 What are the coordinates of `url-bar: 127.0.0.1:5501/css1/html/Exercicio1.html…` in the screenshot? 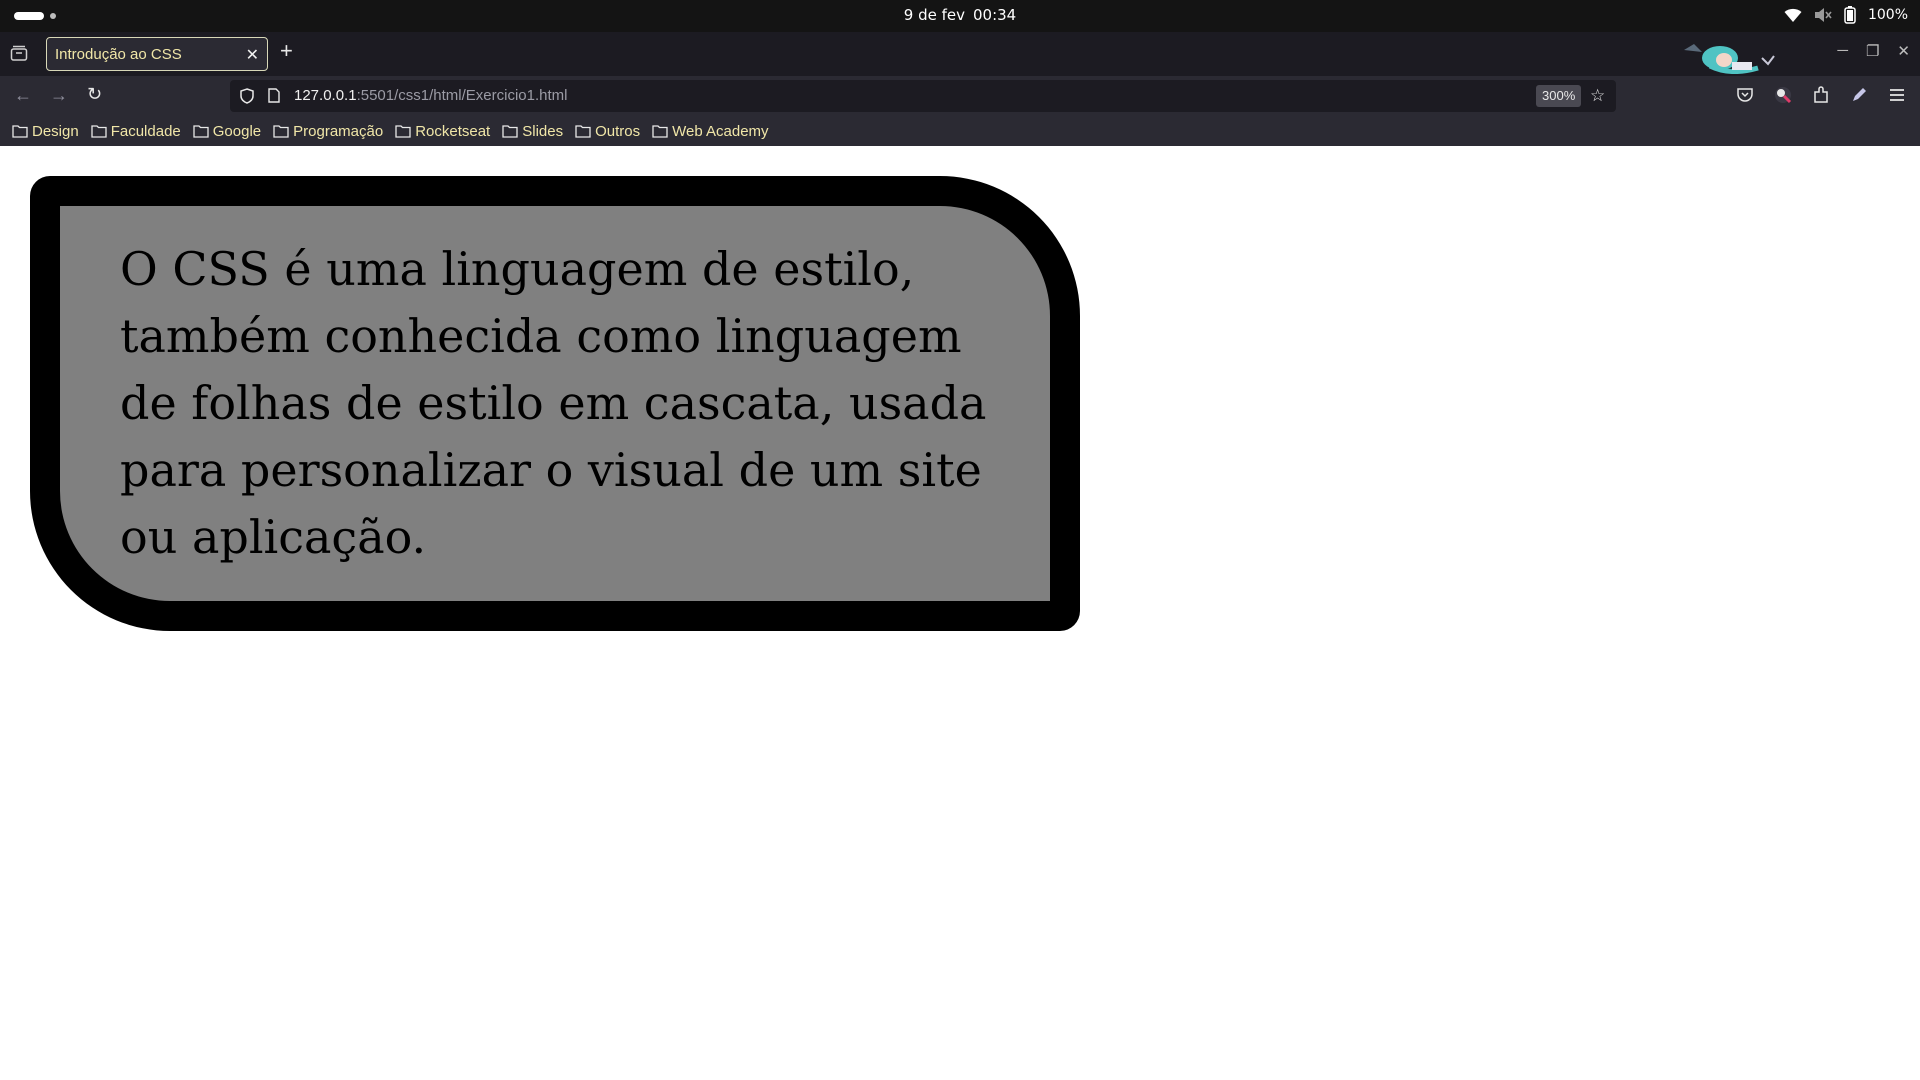 It's located at (923, 96).